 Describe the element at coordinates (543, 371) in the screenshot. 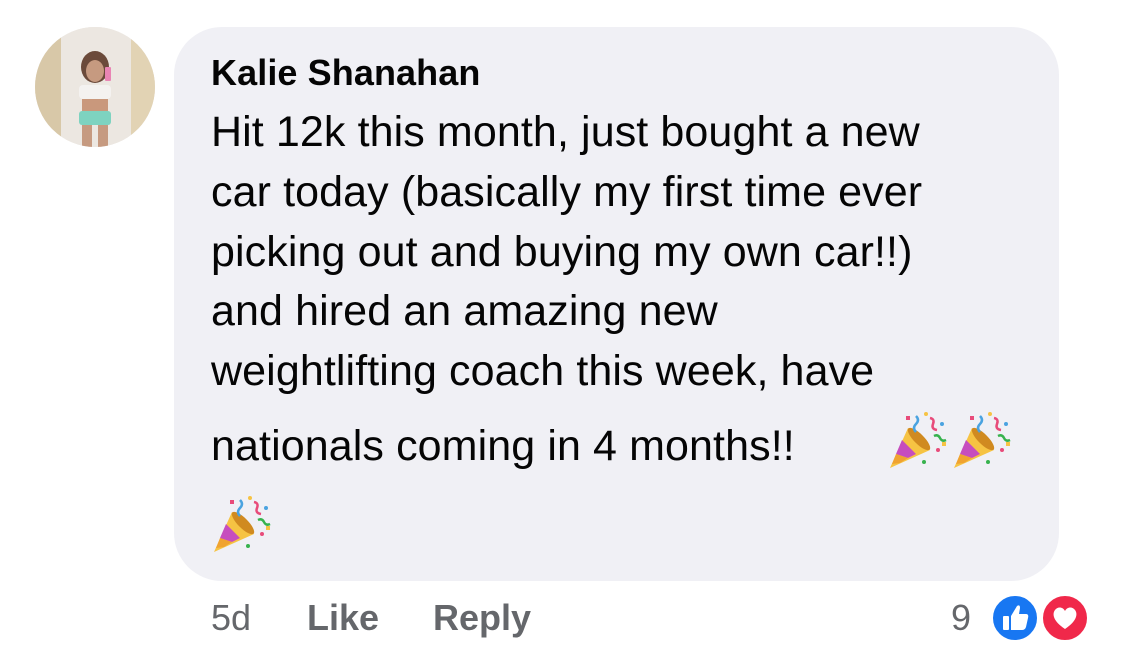

I see `comment-text-line: weightlifting coach this week, have` at that location.